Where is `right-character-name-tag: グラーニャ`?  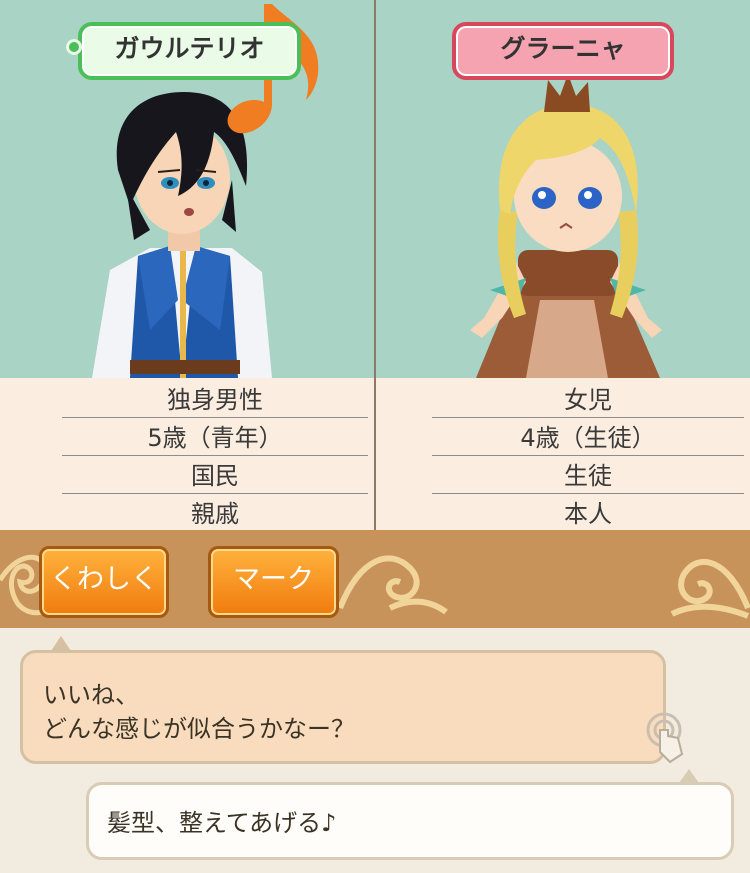
right-character-name-tag: グラーニャ is located at coordinates (563, 51).